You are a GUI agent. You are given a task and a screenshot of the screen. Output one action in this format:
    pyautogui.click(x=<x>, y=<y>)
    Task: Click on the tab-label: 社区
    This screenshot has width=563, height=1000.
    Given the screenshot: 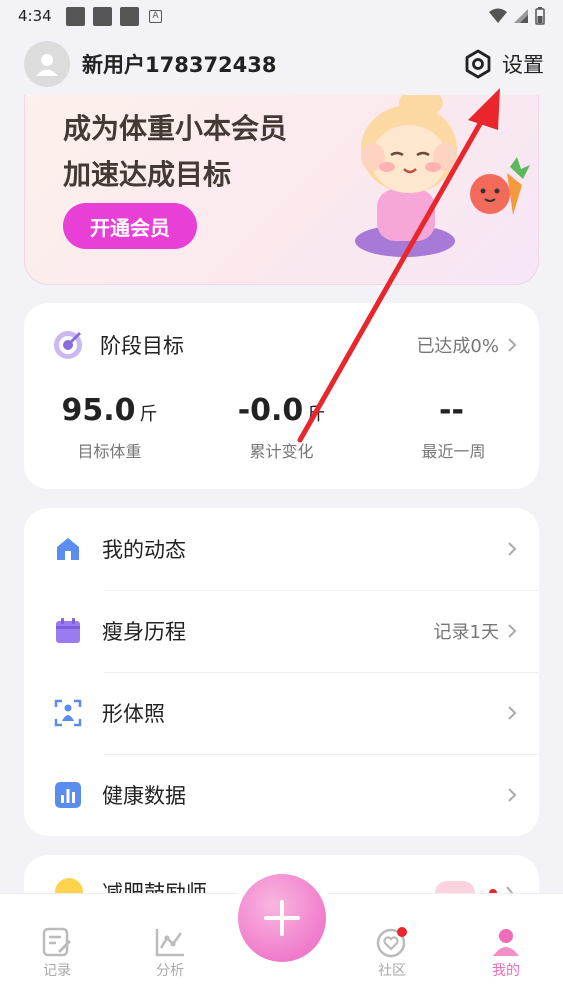 What is the action you would take?
    pyautogui.click(x=392, y=971)
    